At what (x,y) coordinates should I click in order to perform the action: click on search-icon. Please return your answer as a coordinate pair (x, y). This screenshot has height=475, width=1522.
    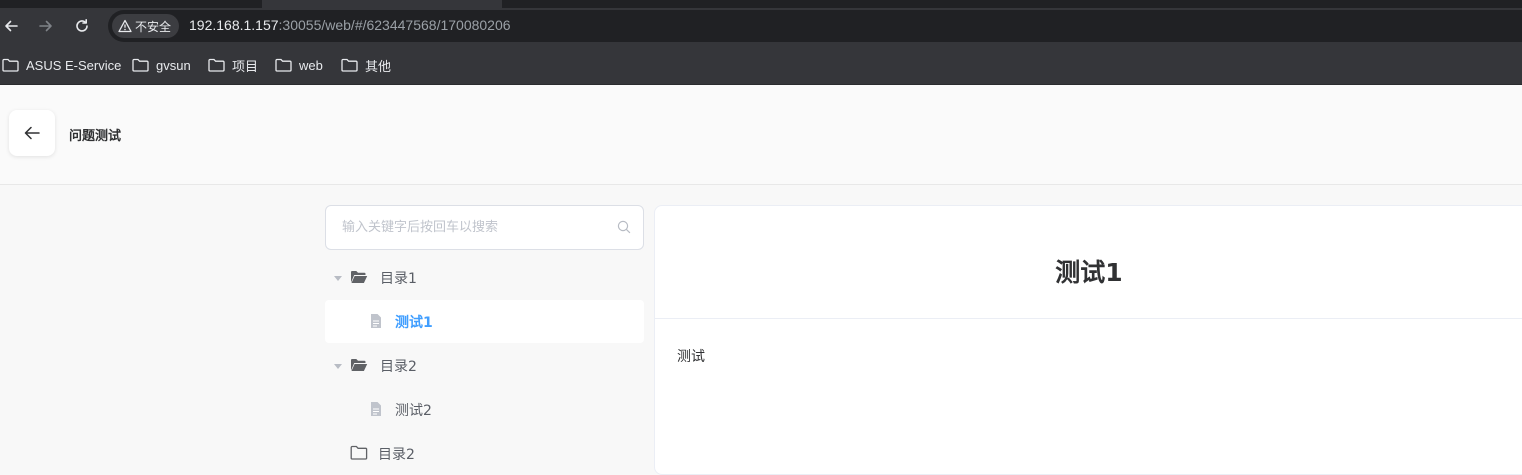
    Looking at the image, I should click on (624, 227).